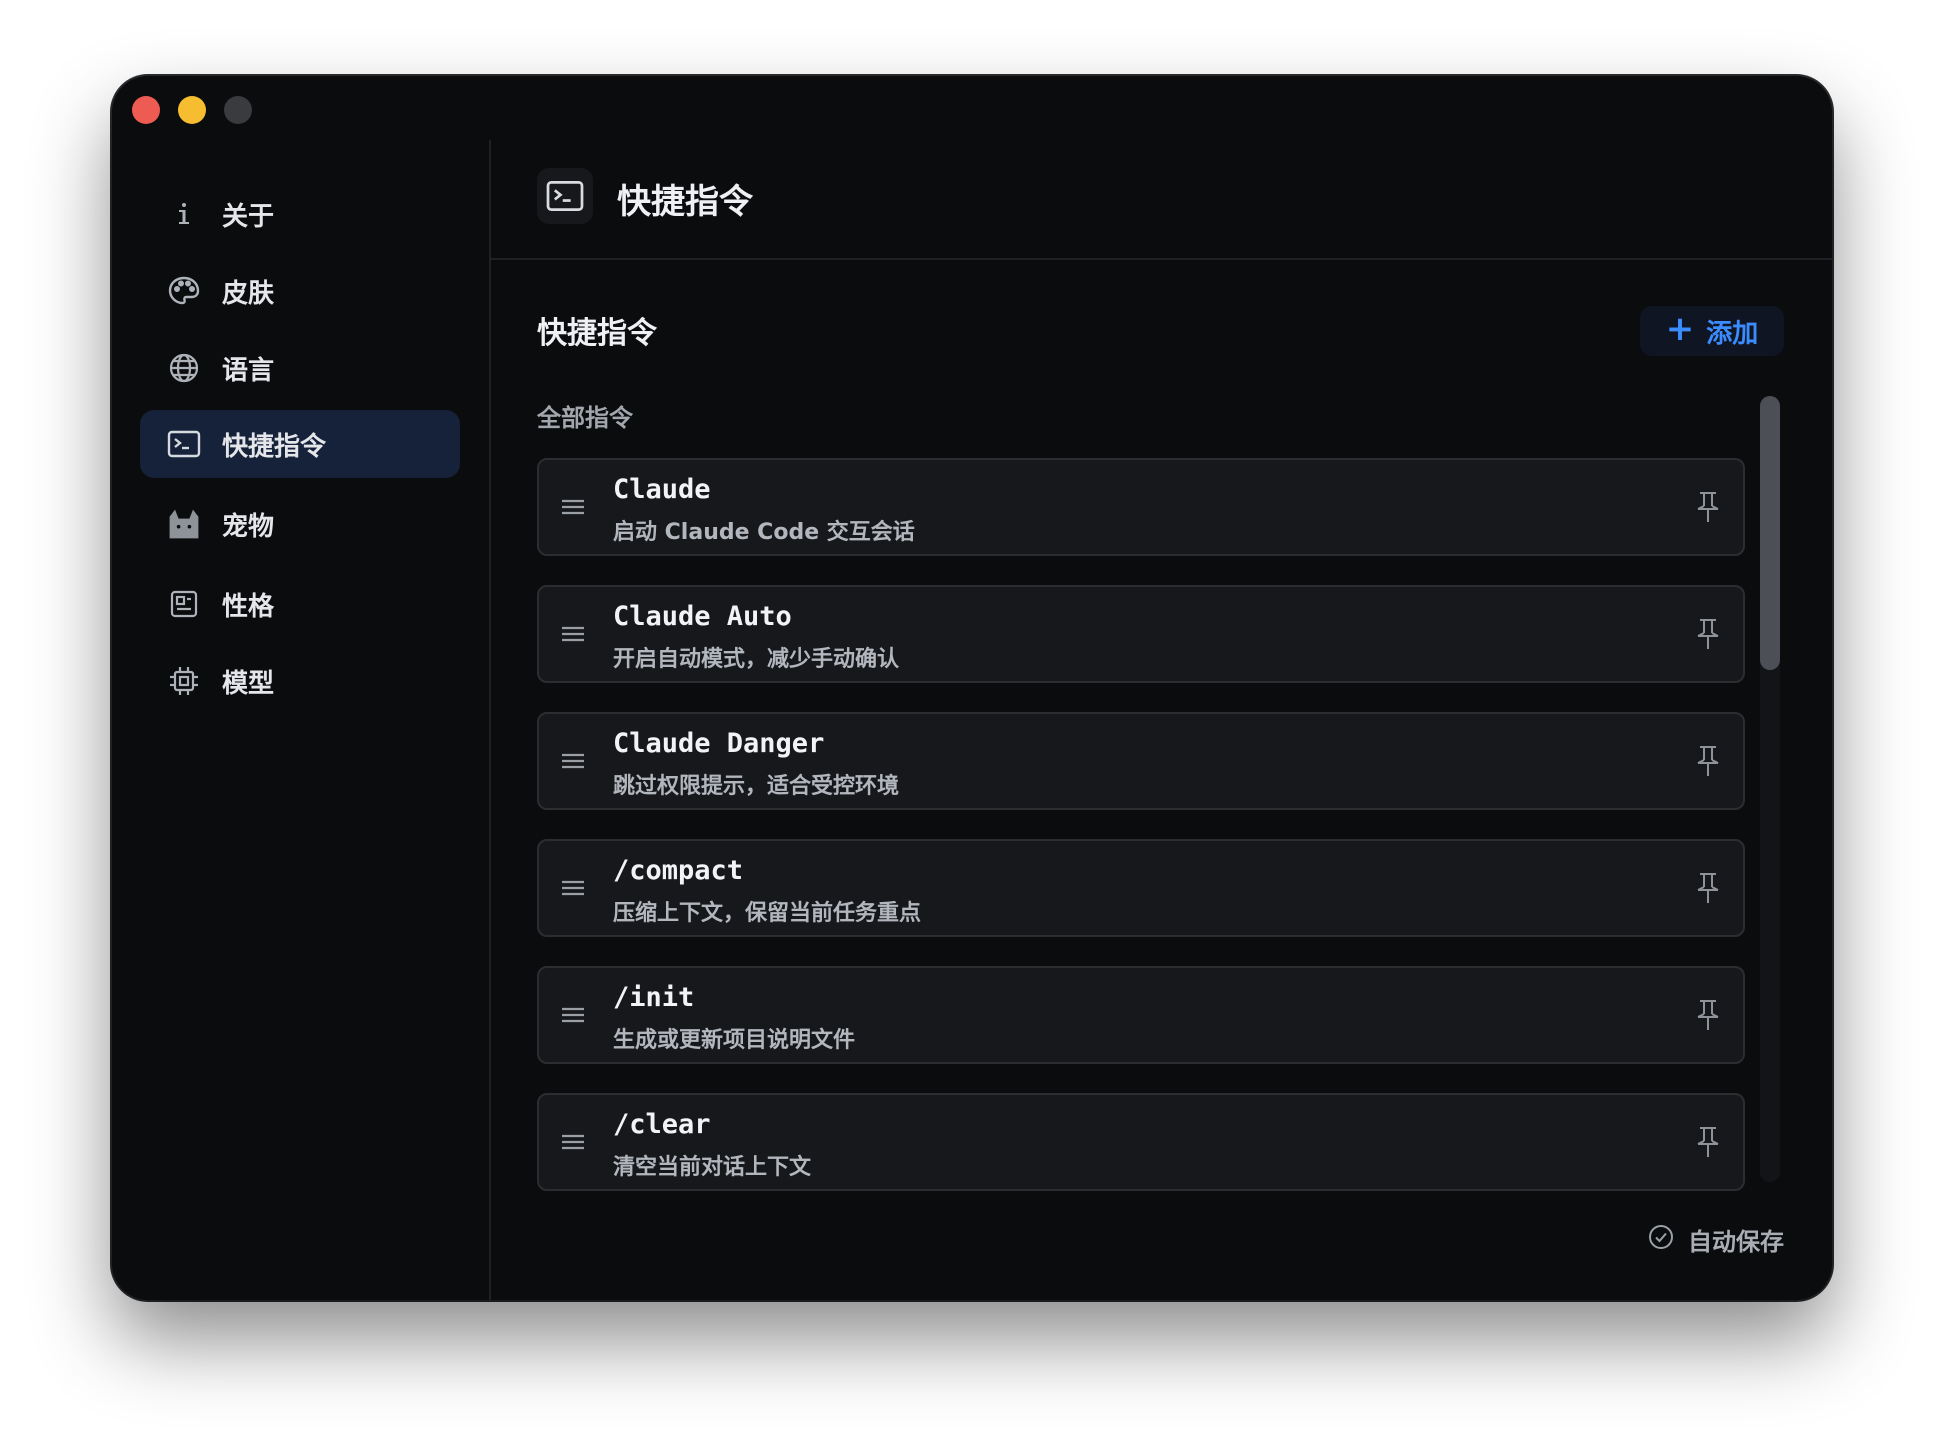 The image size is (1944, 1448). I want to click on section-title: 快捷指令, so click(597, 333).